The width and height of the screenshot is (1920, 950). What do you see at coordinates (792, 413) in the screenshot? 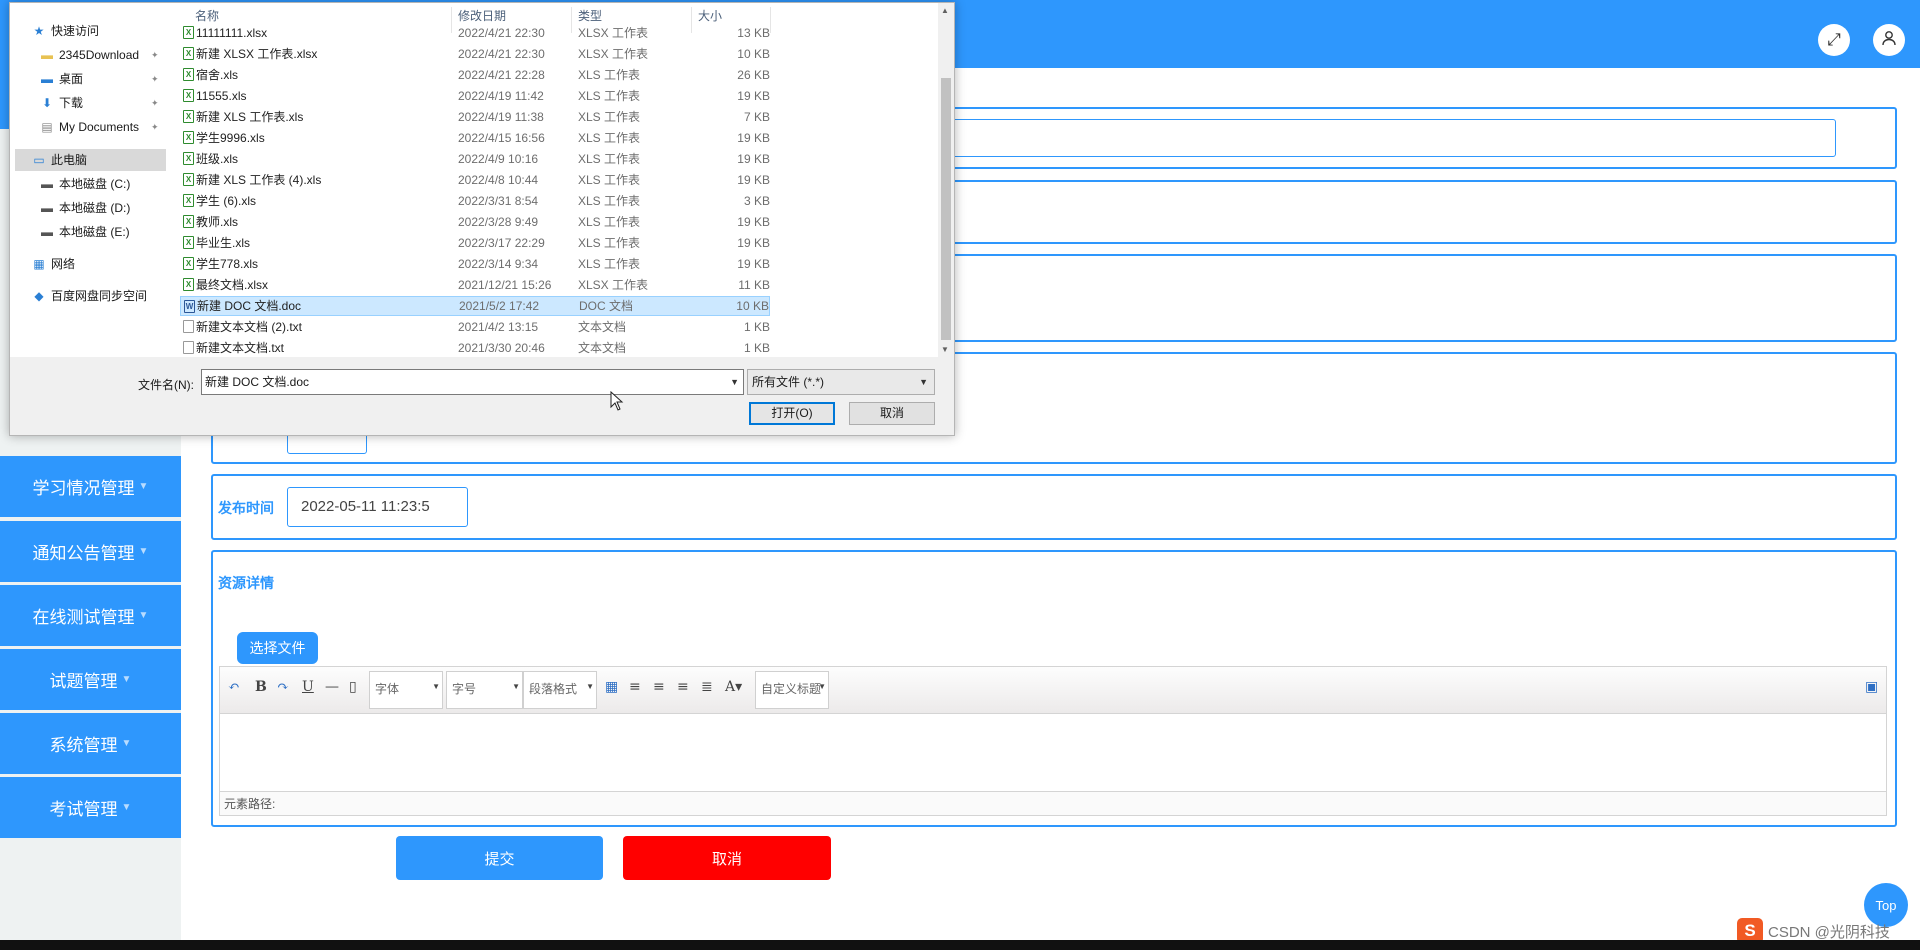
I see `open-button: 打开(O)` at bounding box center [792, 413].